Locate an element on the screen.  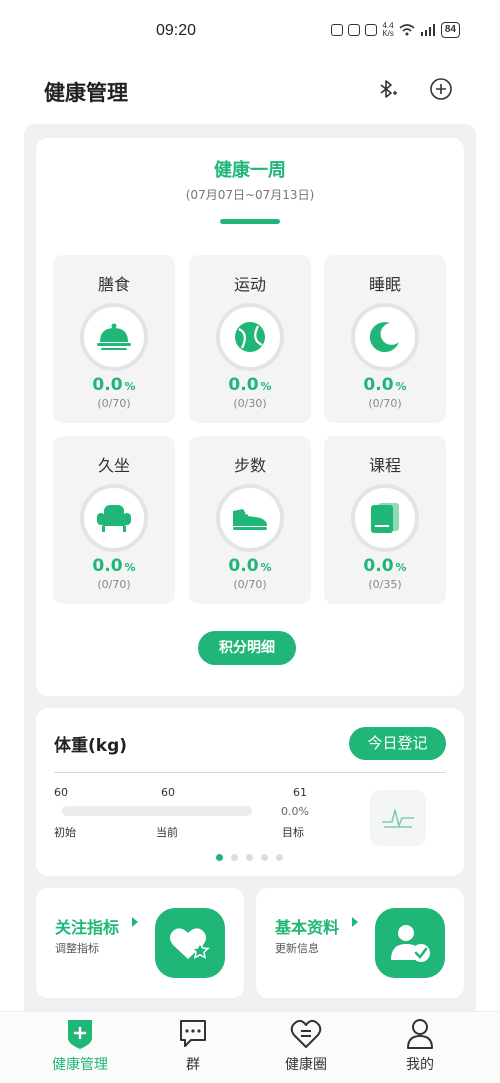
battery-indicator: 84 is located at coordinates (450, 30).